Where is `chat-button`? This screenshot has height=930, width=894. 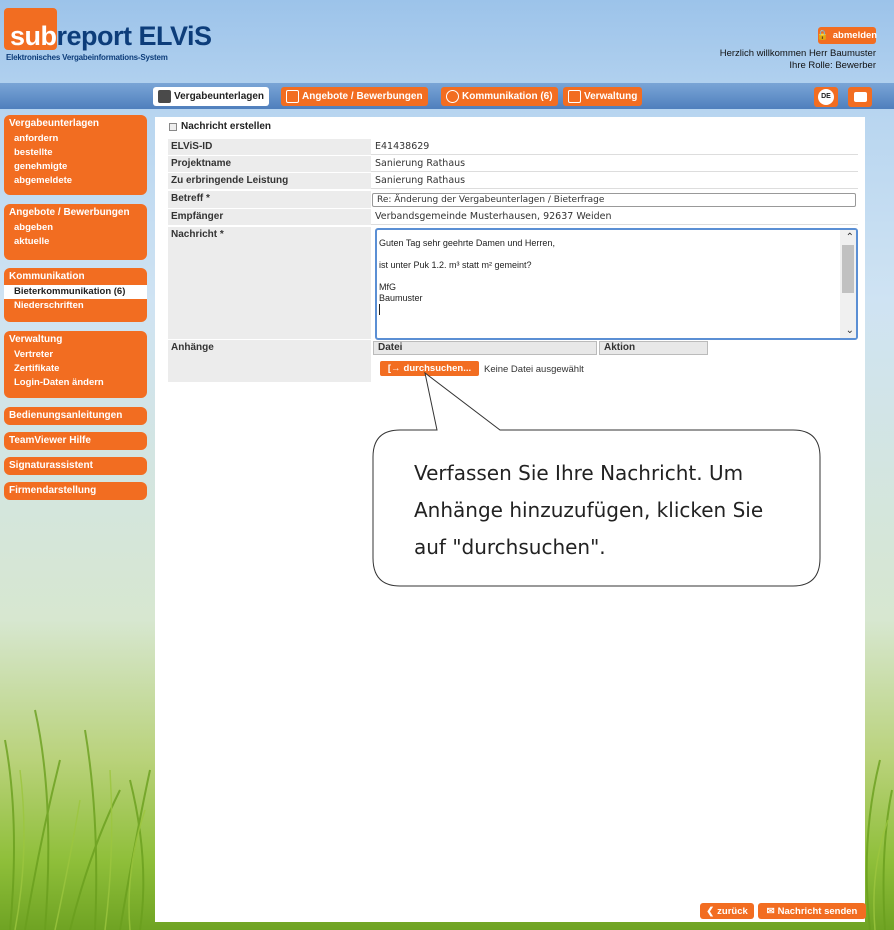
chat-button is located at coordinates (860, 97).